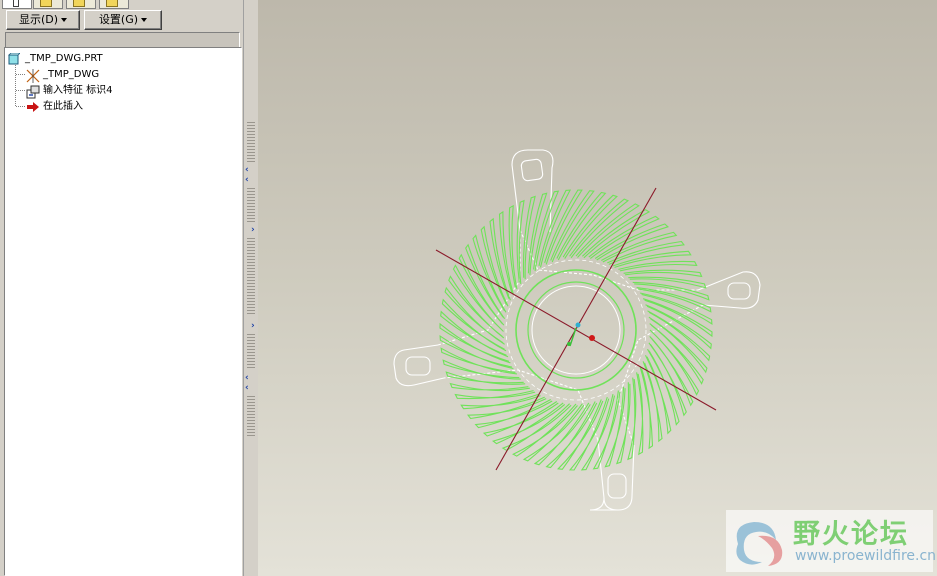  Describe the element at coordinates (759, 544) in the screenshot. I see `flame-logo-icon` at that location.